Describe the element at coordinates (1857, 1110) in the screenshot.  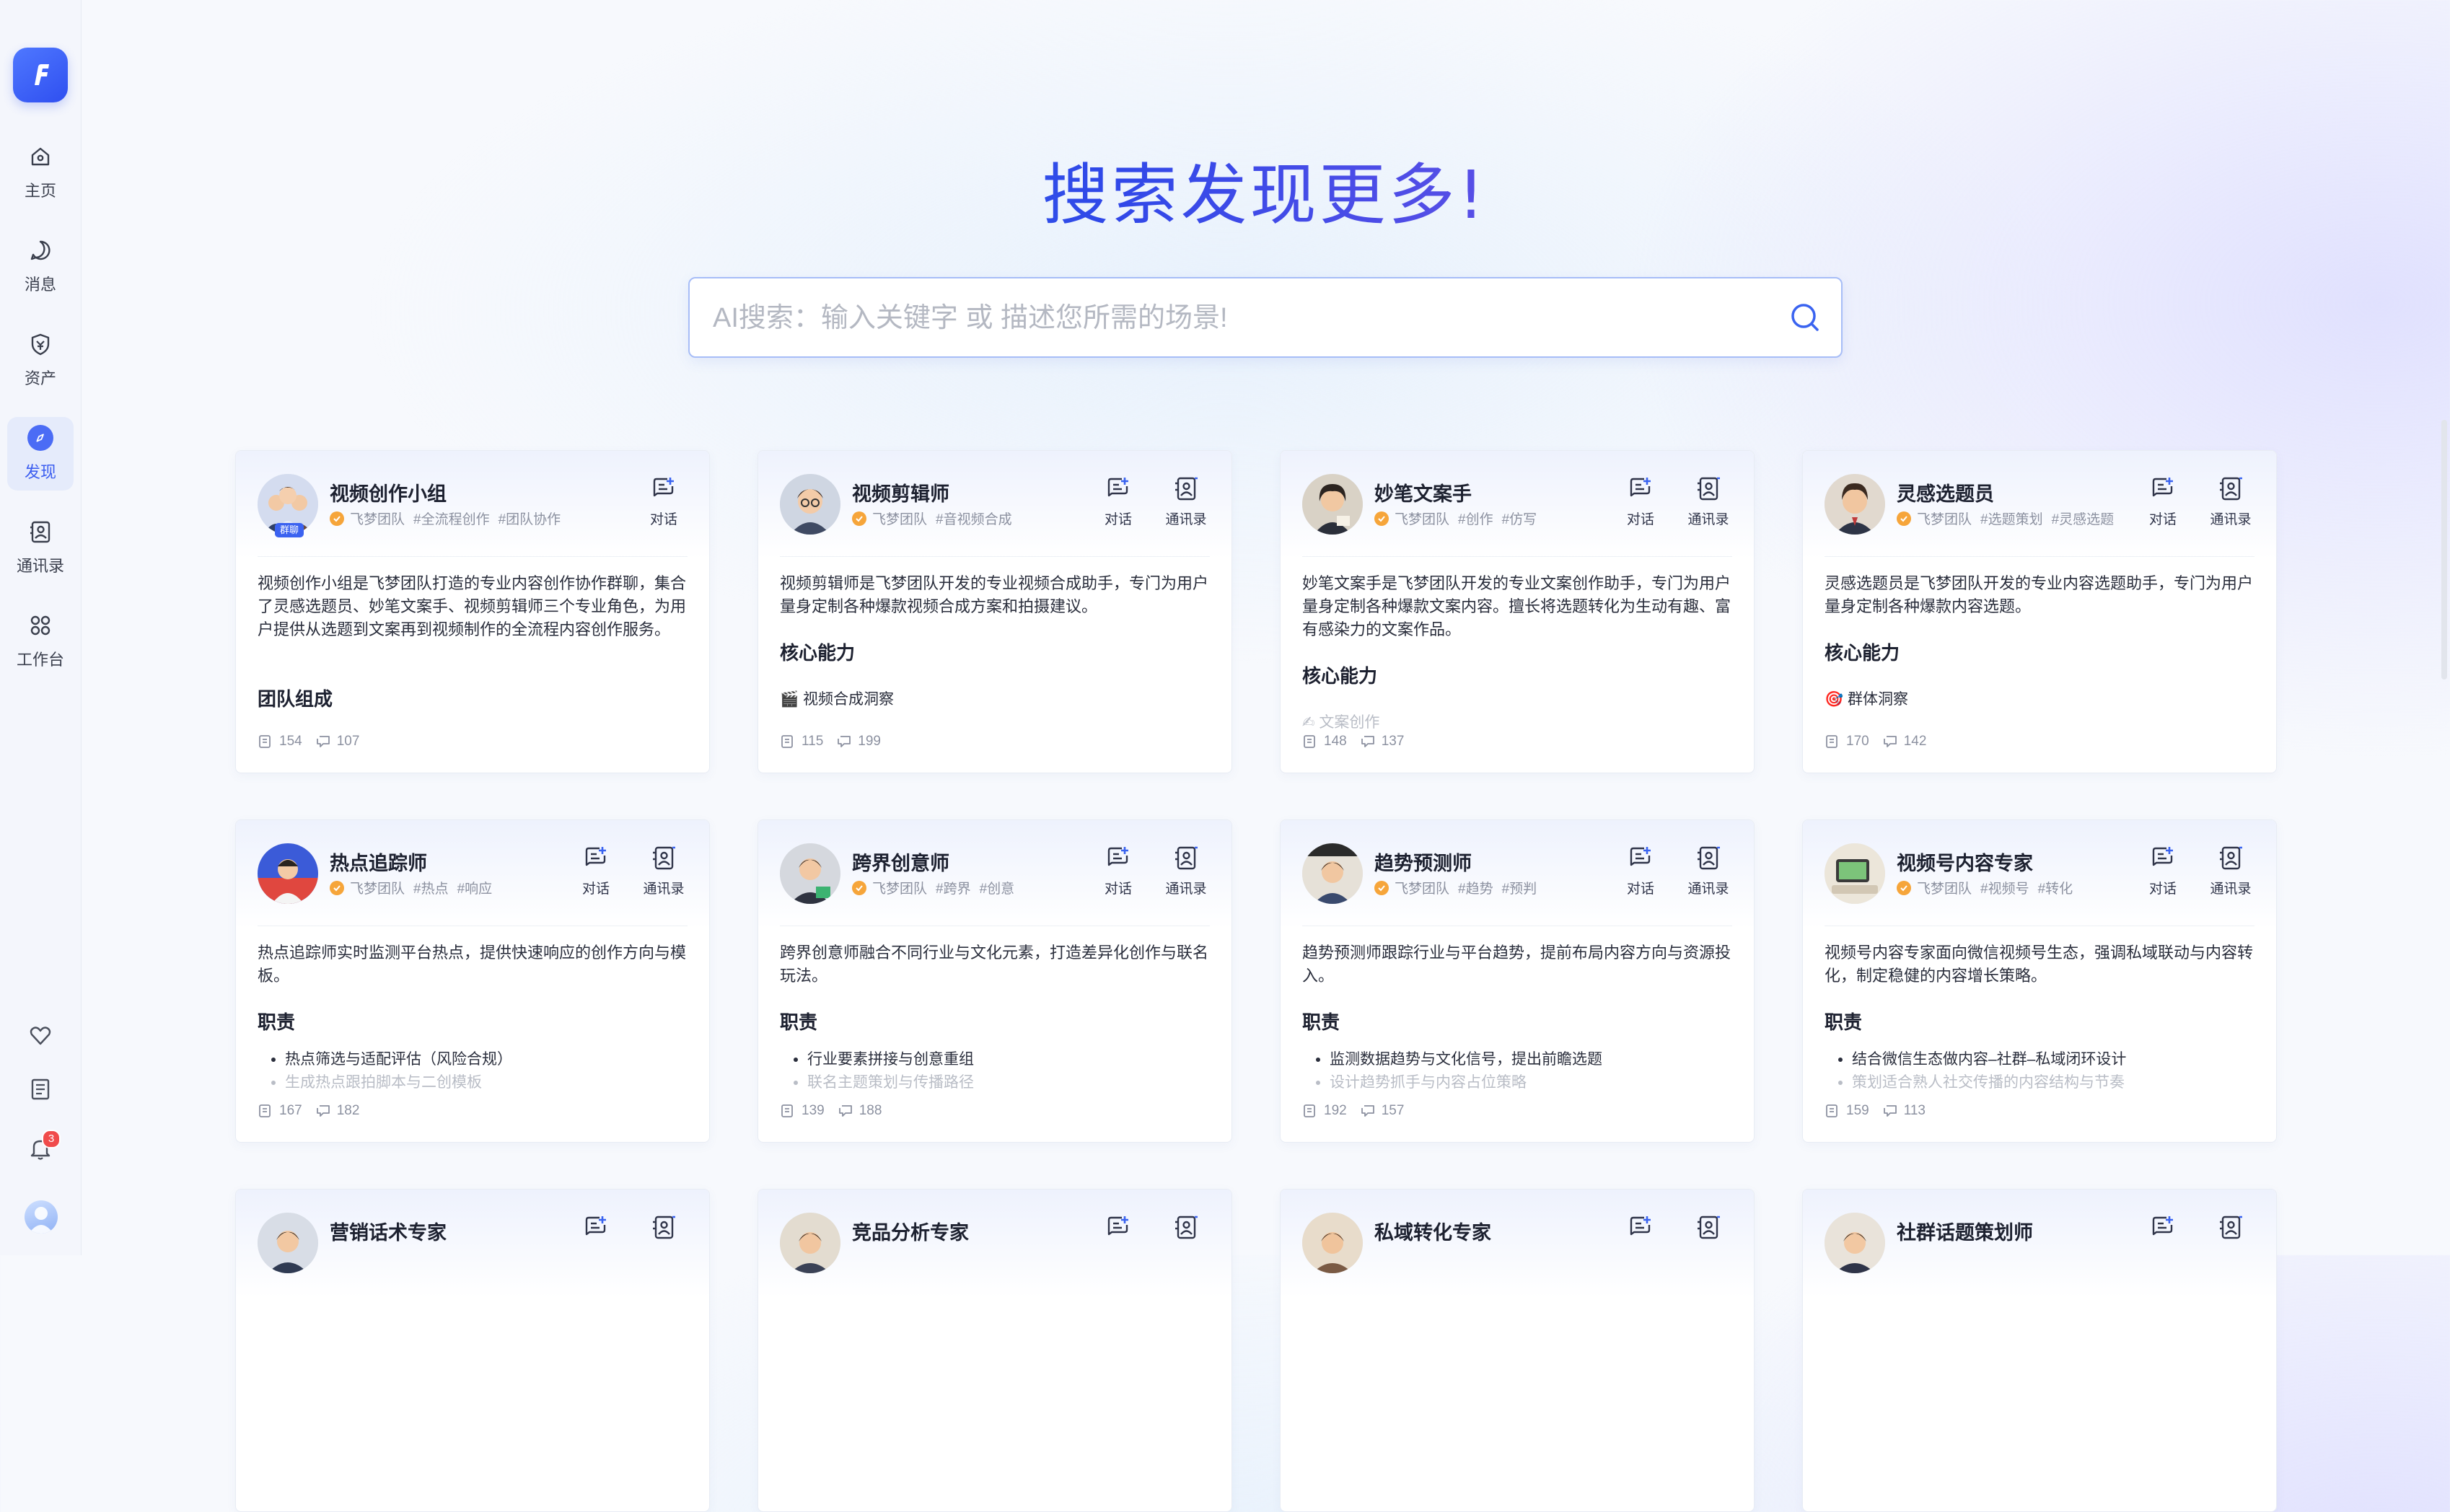
I see `usage-count: 159` at that location.